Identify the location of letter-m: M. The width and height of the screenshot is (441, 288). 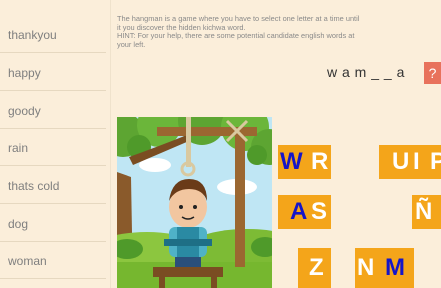
(395, 267).